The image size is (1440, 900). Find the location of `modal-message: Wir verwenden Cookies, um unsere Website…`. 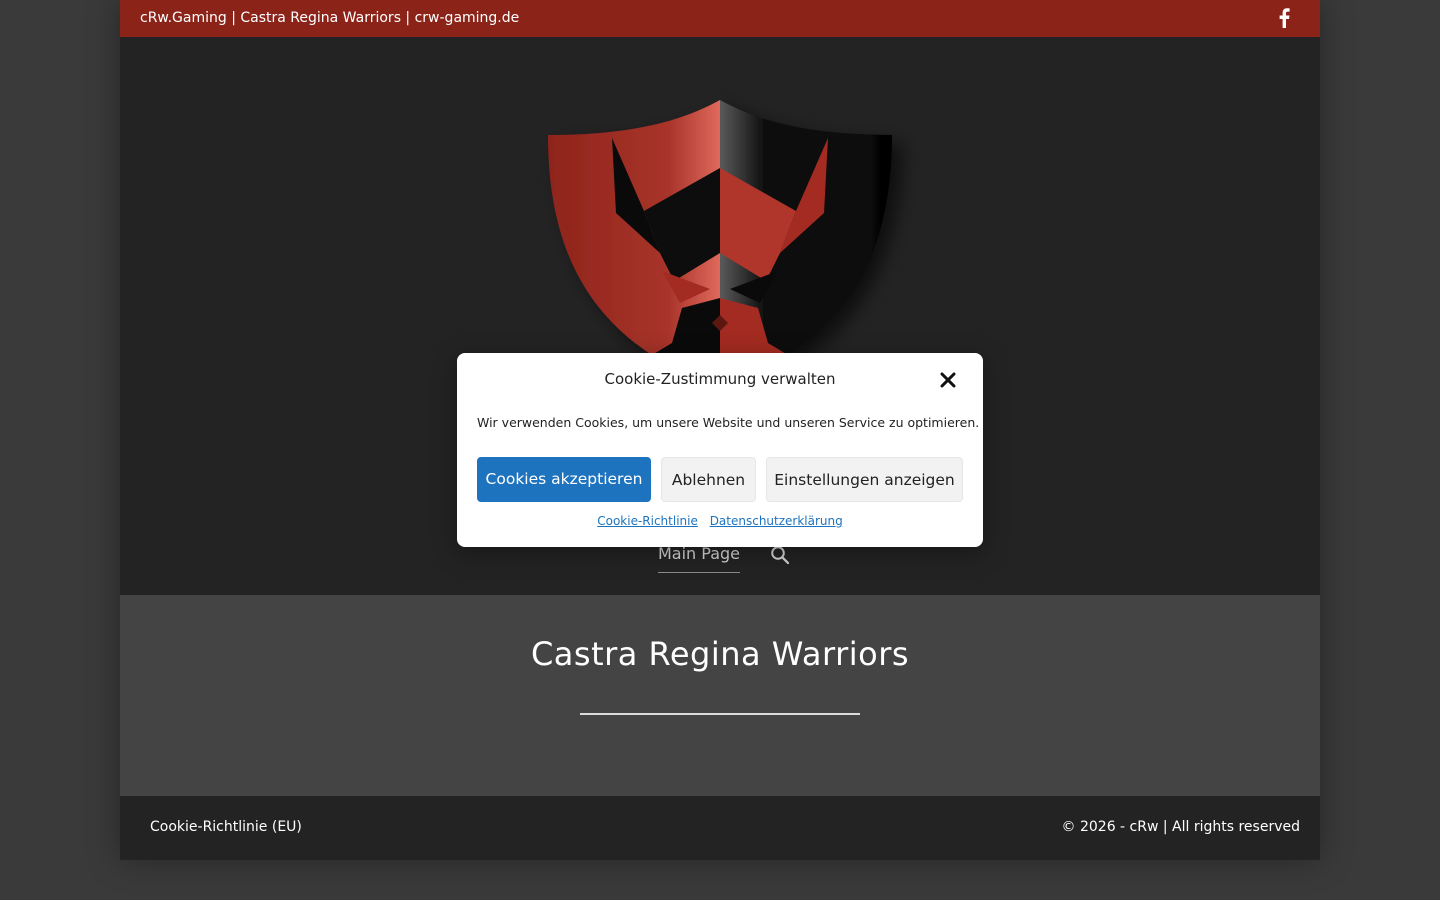

modal-message: Wir verwenden Cookies, um unsere Website… is located at coordinates (728, 422).